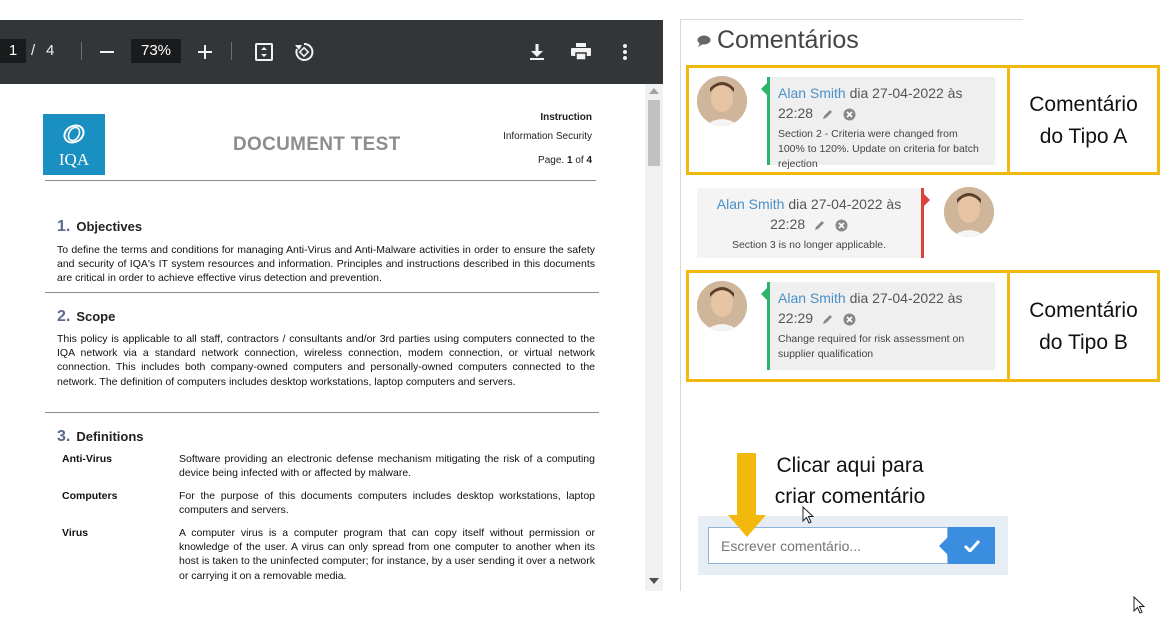 The image size is (1173, 637). Describe the element at coordinates (156, 51) in the screenshot. I see `zoom-level-input: 73%` at that location.